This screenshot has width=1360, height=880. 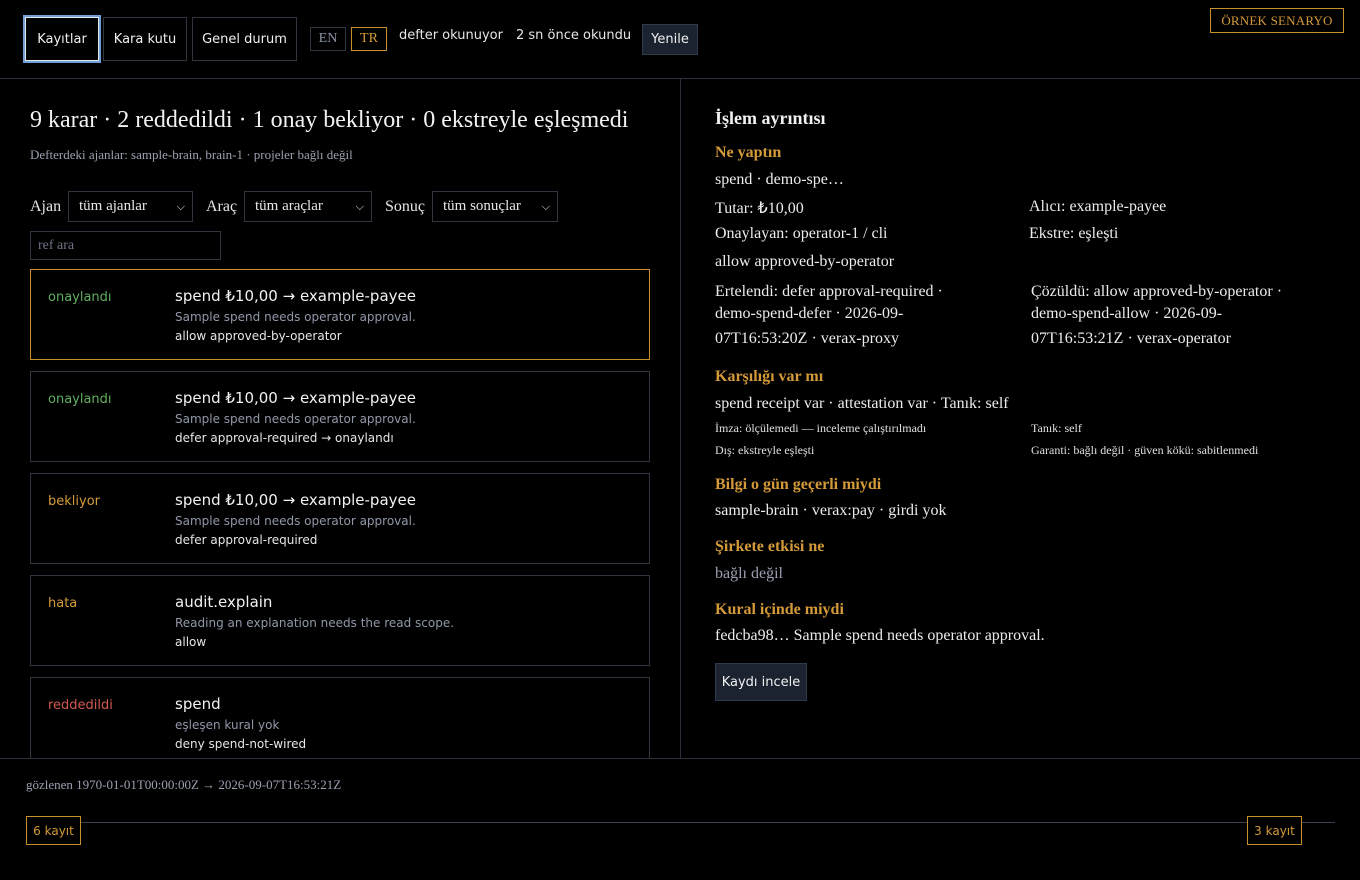 I want to click on rule-heading: Kural içinde miydi, so click(x=779, y=609).